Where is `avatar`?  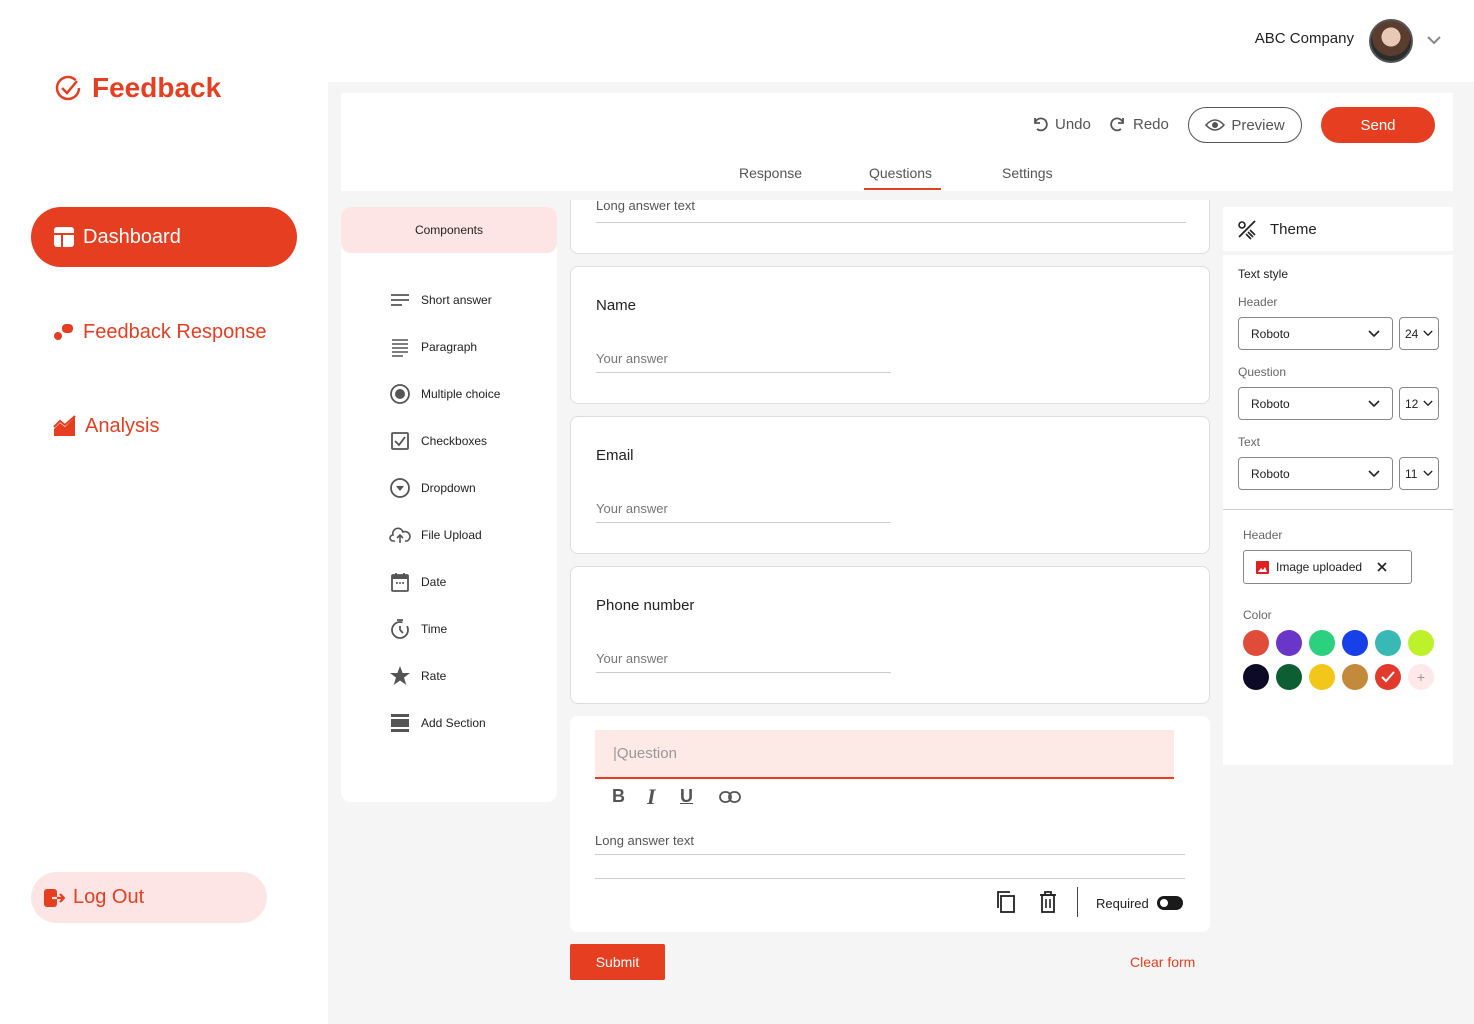
avatar is located at coordinates (1391, 41).